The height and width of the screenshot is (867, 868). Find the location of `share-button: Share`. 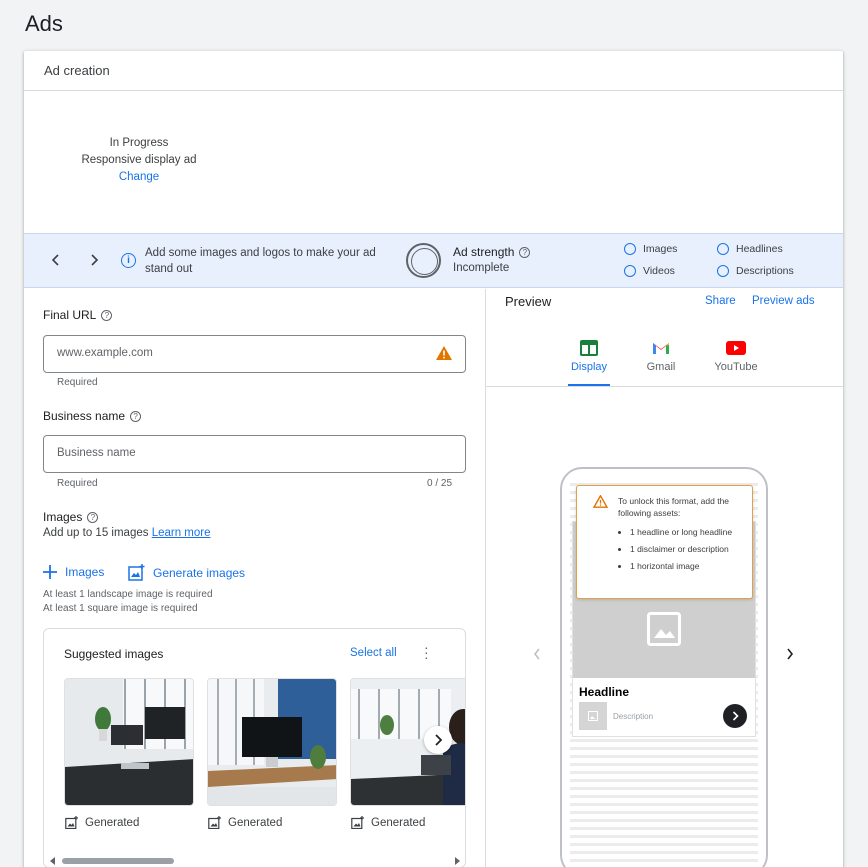

share-button: Share is located at coordinates (720, 301).